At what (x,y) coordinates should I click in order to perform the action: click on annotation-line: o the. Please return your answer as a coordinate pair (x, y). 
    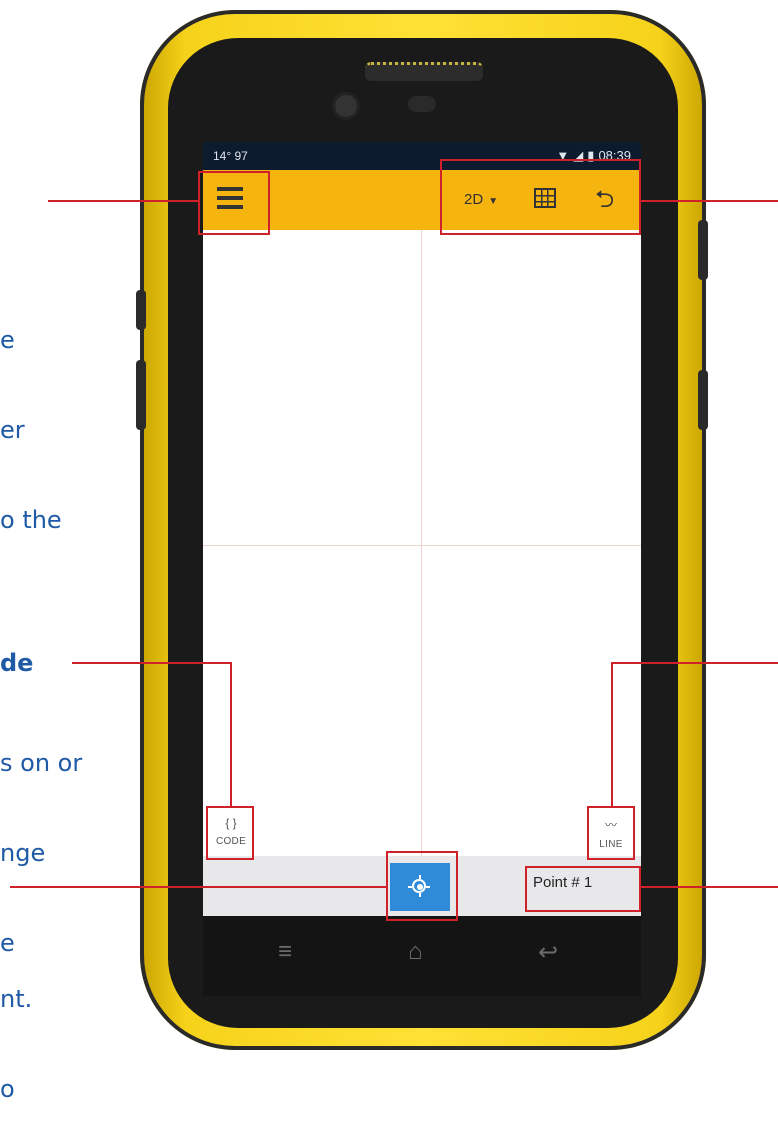
    Looking at the image, I should click on (31, 520).